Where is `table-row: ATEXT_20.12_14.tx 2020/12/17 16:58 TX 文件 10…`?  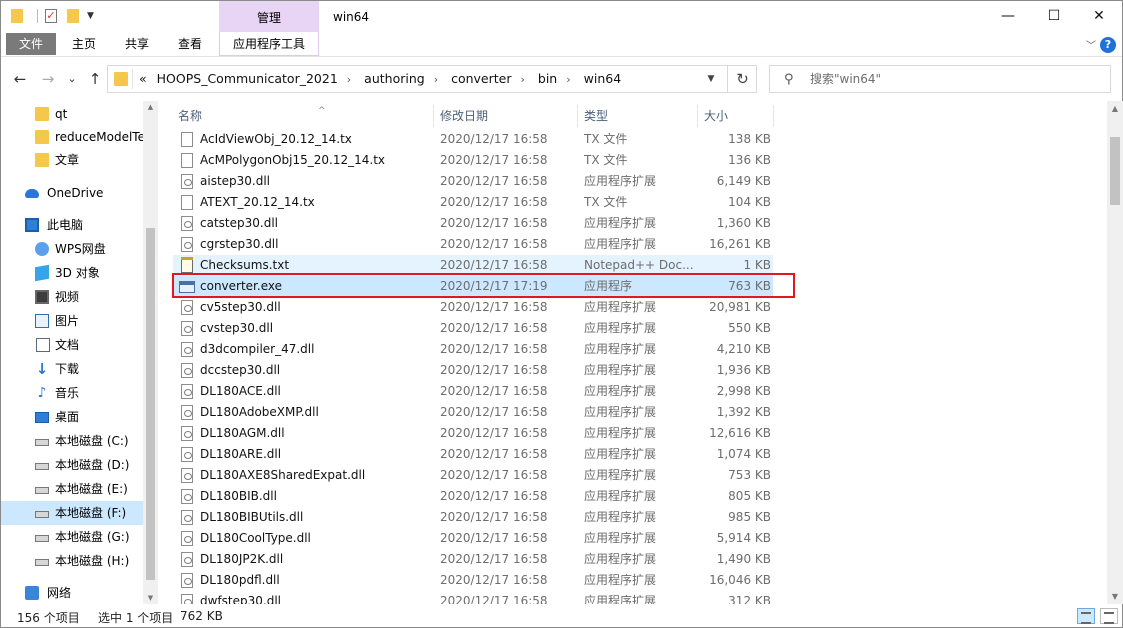 table-row: ATEXT_20.12_14.tx 2020/12/17 16:58 TX 文件 10… is located at coordinates (473, 202).